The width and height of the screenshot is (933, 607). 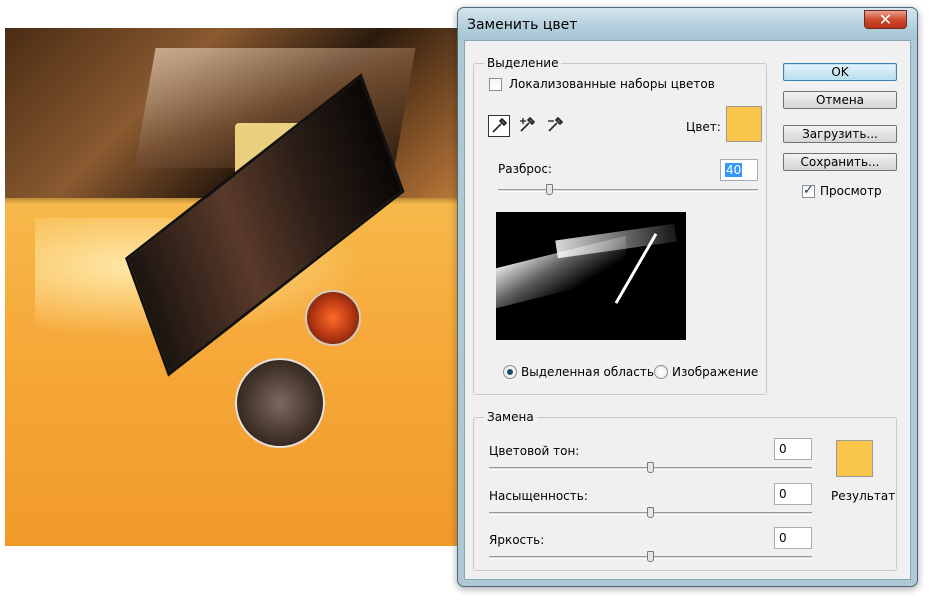 I want to click on fuzziness-slider-thumb, so click(x=549, y=189).